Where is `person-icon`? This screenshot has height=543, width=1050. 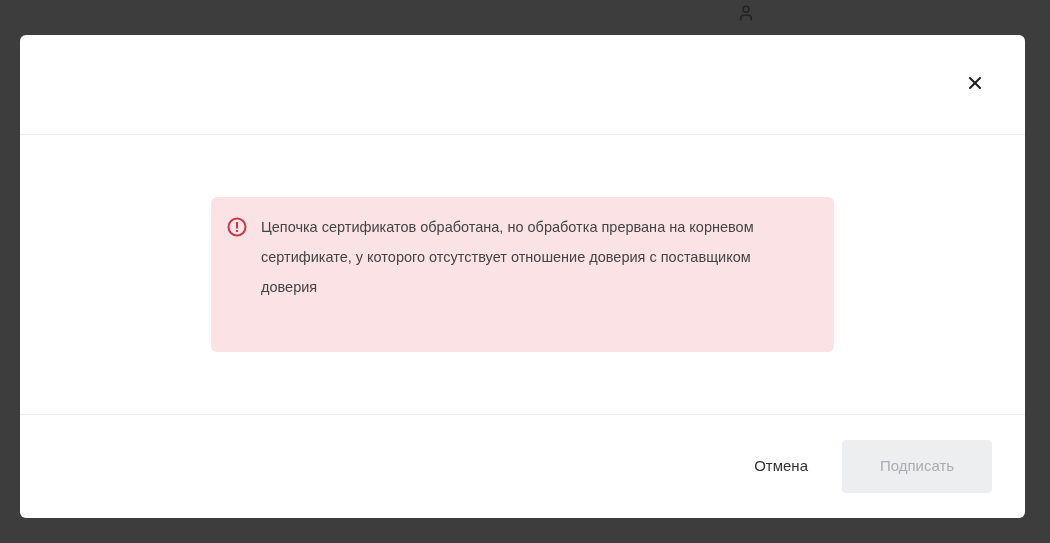
person-icon is located at coordinates (746, 13).